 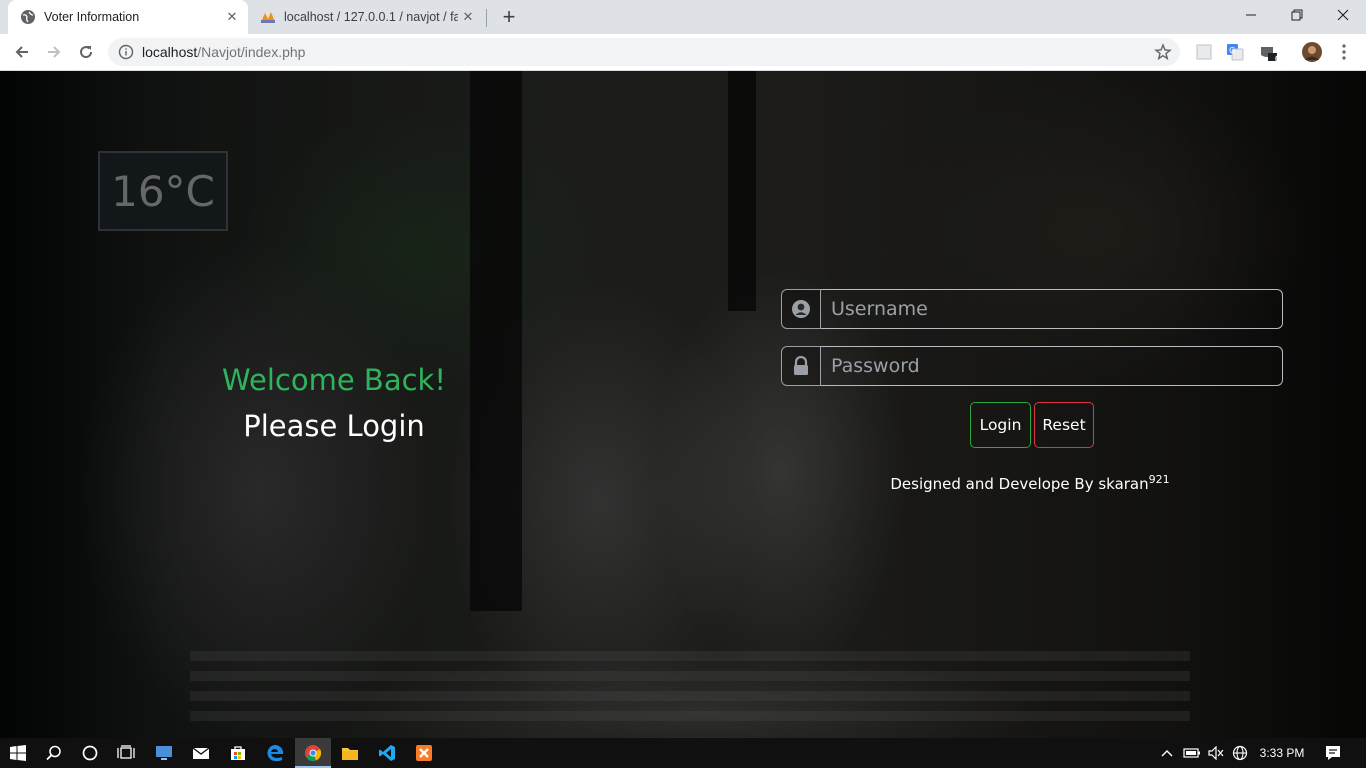 I want to click on mail-icon, so click(x=201, y=753).